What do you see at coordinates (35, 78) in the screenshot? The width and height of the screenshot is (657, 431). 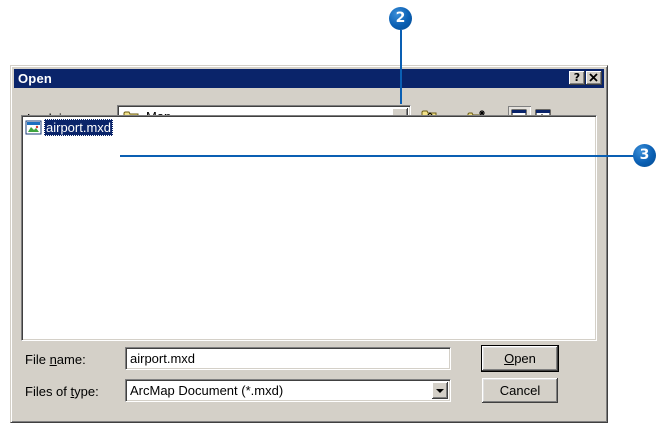 I see `dialog-title: Open` at bounding box center [35, 78].